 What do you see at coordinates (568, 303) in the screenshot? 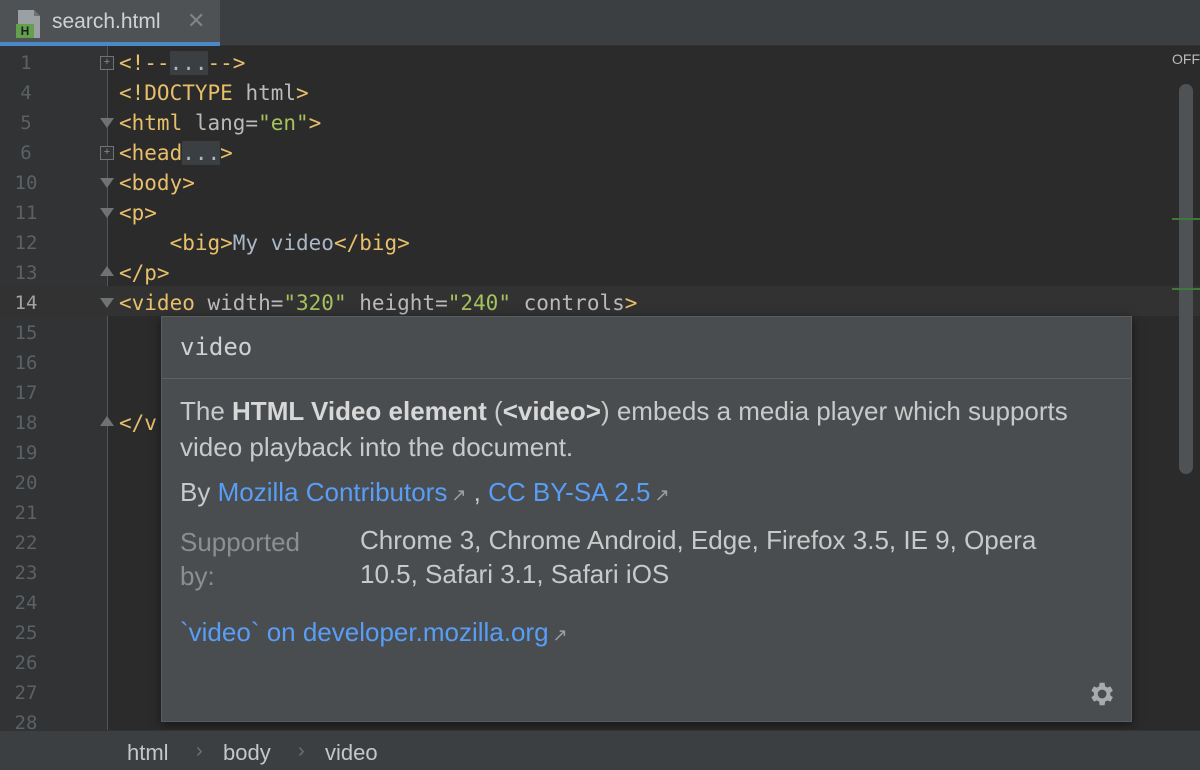
I see `controls-attr: controls` at bounding box center [568, 303].